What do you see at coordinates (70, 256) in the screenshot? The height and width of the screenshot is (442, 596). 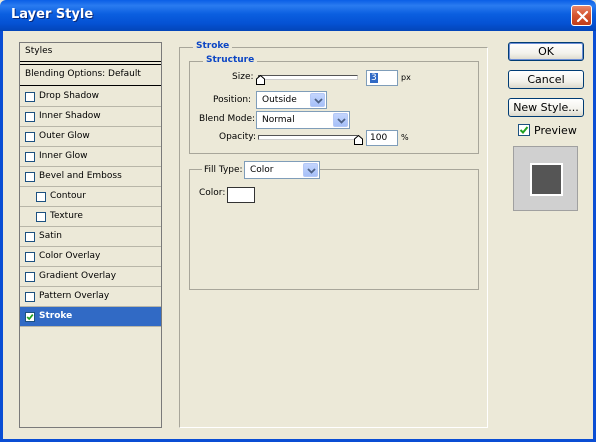 I see `style-item-label: Color Overlay` at bounding box center [70, 256].